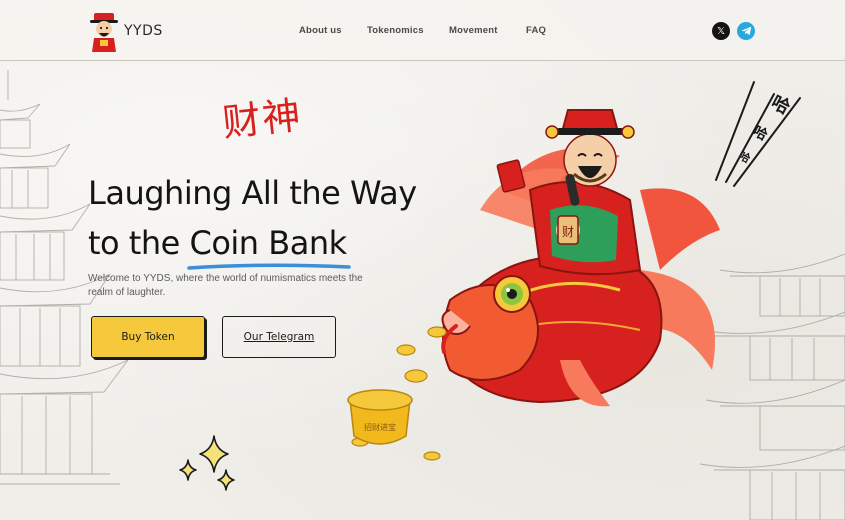 The width and height of the screenshot is (845, 520). I want to click on haha-char-1: 哈, so click(781, 105).